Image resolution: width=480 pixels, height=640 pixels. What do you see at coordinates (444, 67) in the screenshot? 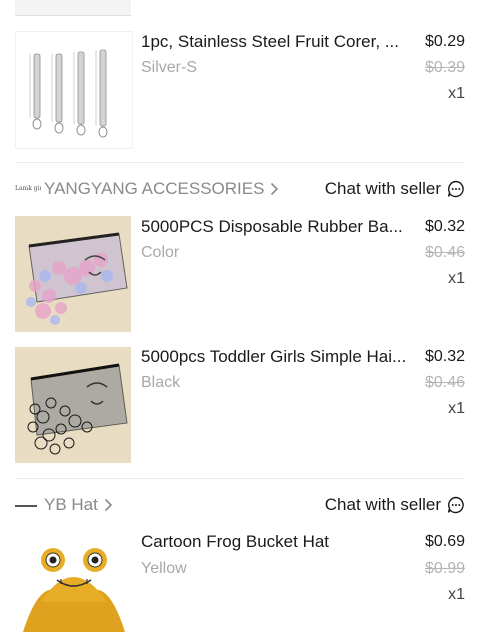
I see `product-original-price: $0.39` at bounding box center [444, 67].